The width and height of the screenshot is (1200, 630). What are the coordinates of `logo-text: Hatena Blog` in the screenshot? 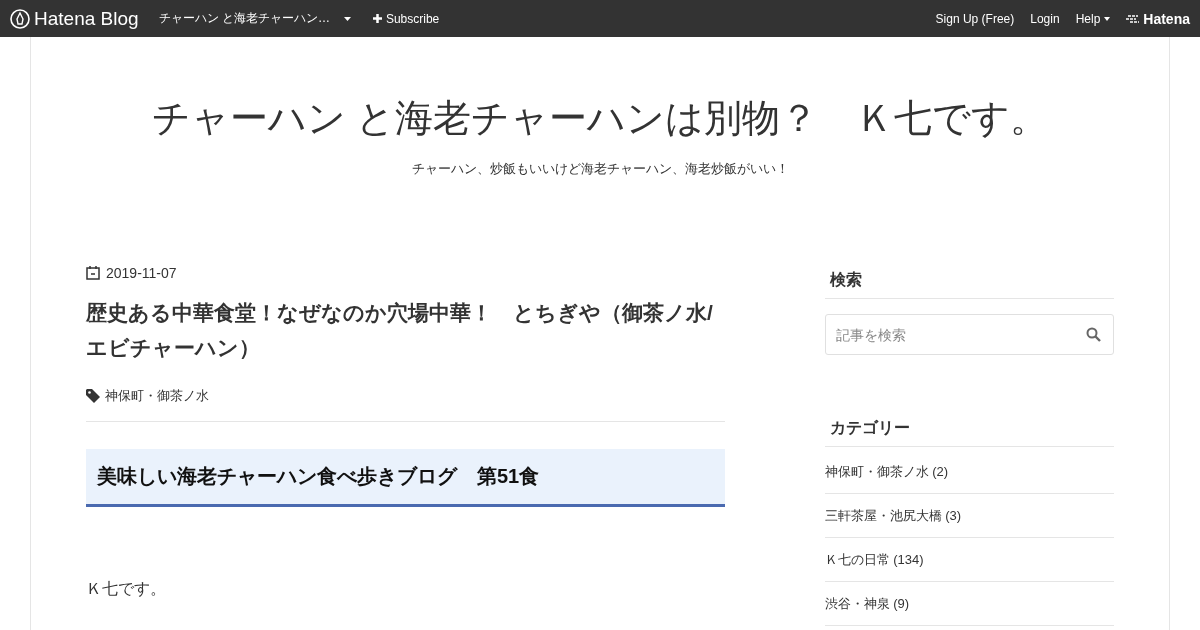 It's located at (86, 18).